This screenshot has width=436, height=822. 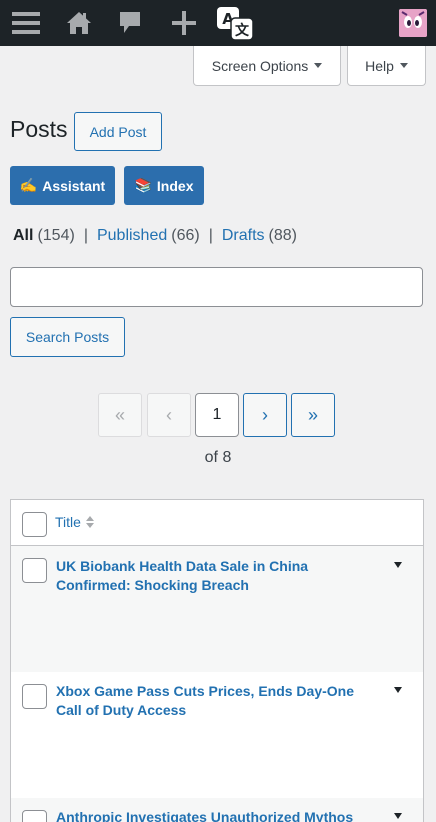 I want to click on title-header-label: Title, so click(x=68, y=522).